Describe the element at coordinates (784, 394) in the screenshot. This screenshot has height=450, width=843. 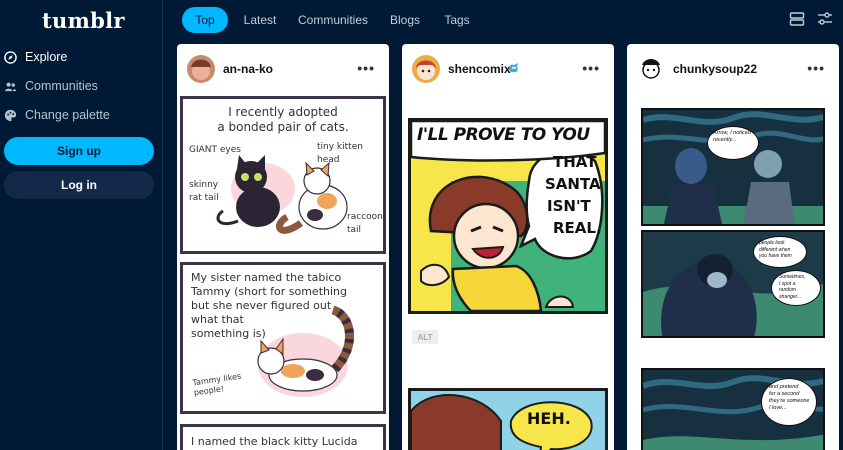
I see `comic-bubble-text: for a second` at that location.